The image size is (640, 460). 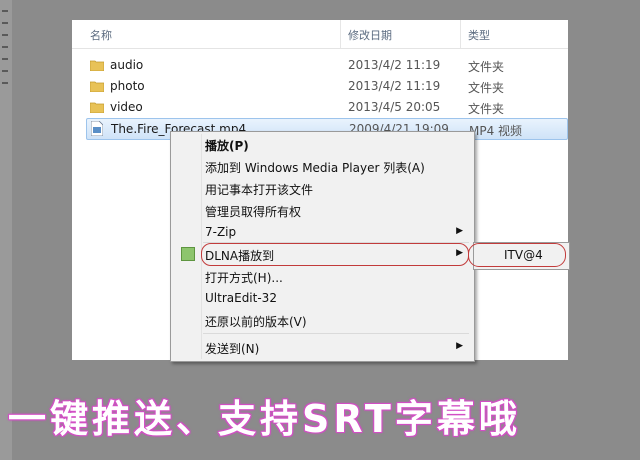 What do you see at coordinates (496, 131) in the screenshot?
I see `file-type: MP4 视频` at bounding box center [496, 131].